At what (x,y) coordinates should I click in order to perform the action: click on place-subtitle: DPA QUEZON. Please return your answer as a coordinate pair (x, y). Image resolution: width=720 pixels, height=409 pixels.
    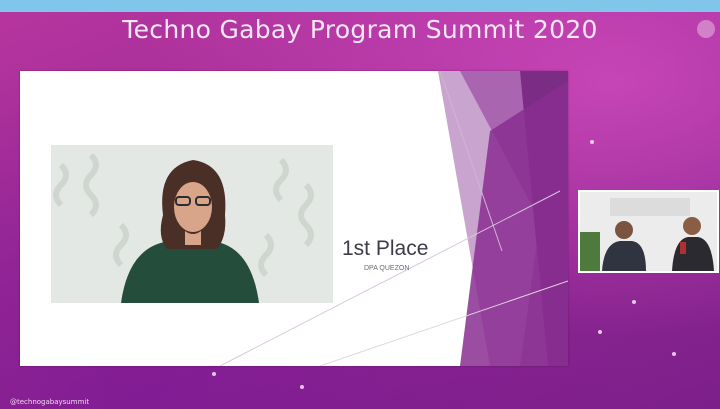
    Looking at the image, I should click on (387, 268).